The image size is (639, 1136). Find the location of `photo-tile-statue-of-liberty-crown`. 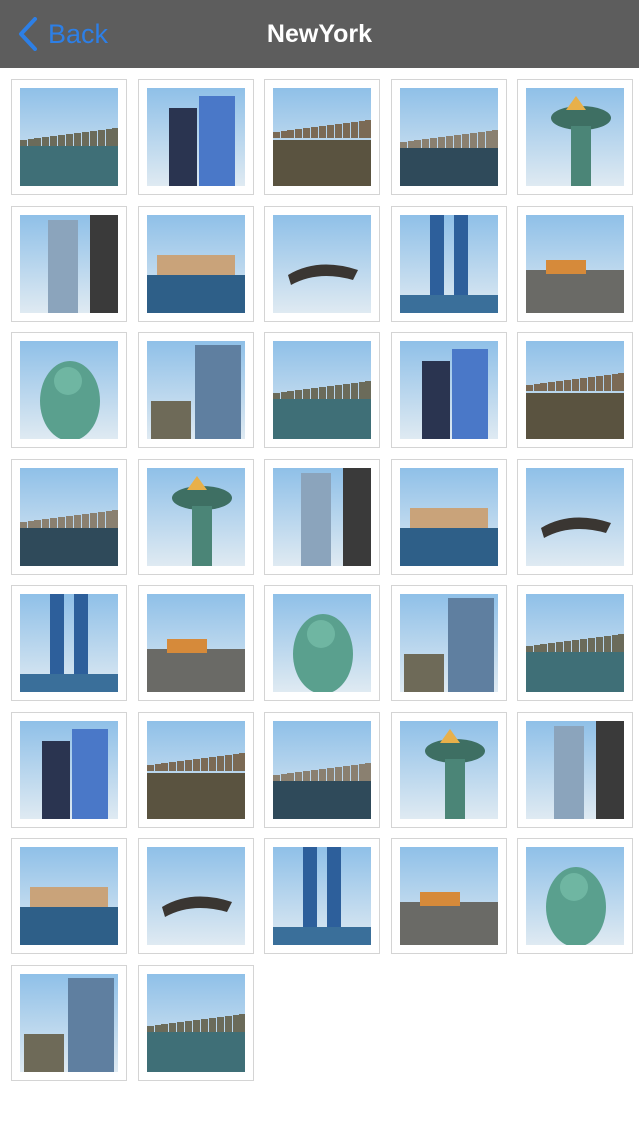

photo-tile-statue-of-liberty-crown is located at coordinates (575, 516).